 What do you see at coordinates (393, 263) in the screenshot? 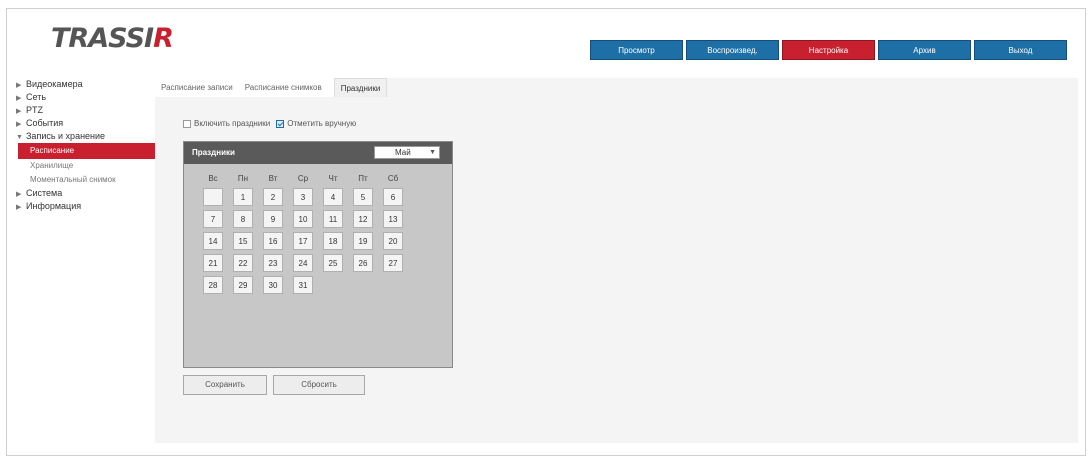
I see `calendar-day-cell: 27` at bounding box center [393, 263].